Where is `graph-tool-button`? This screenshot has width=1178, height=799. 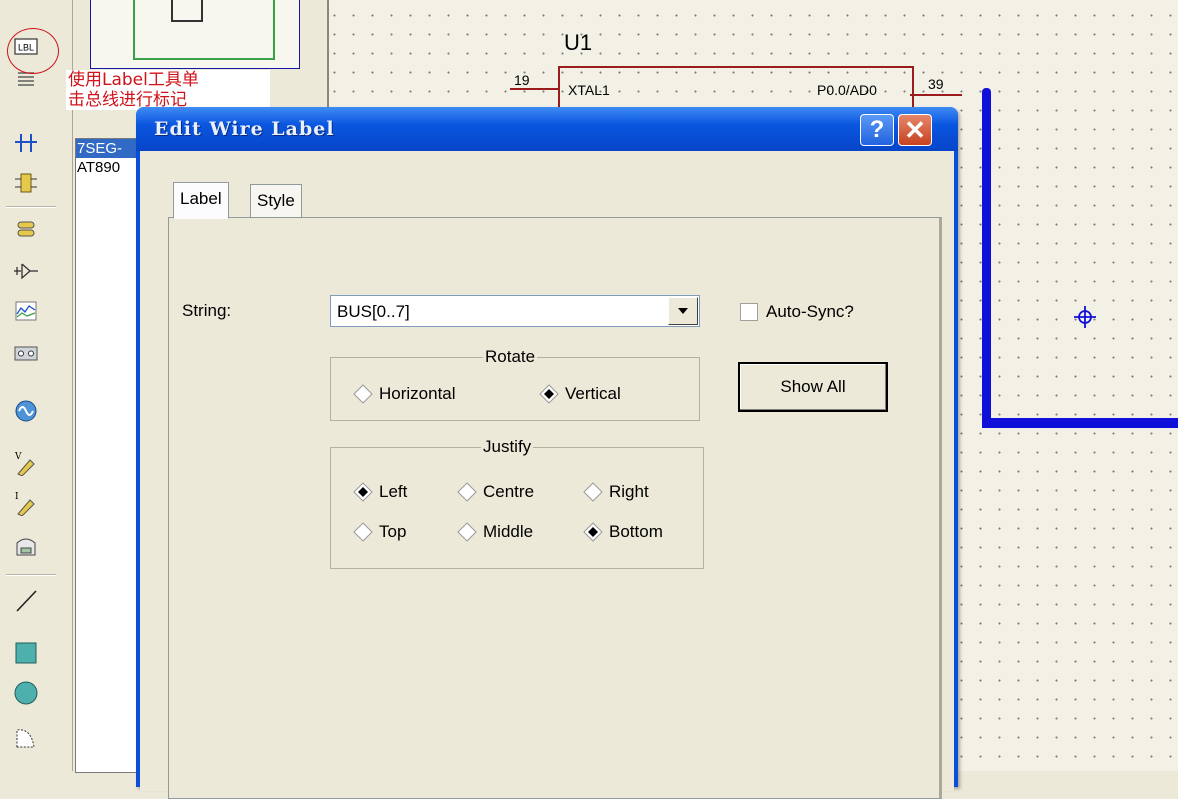 graph-tool-button is located at coordinates (26, 311).